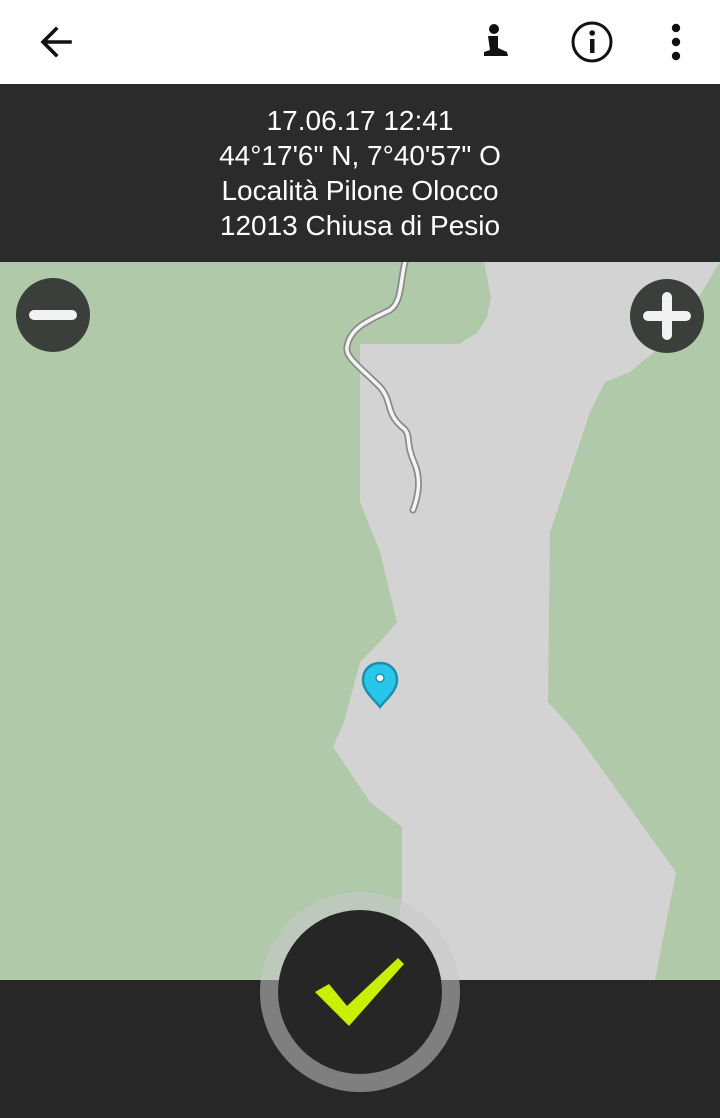  Describe the element at coordinates (380, 685) in the screenshot. I see `location-pin-icon` at that location.